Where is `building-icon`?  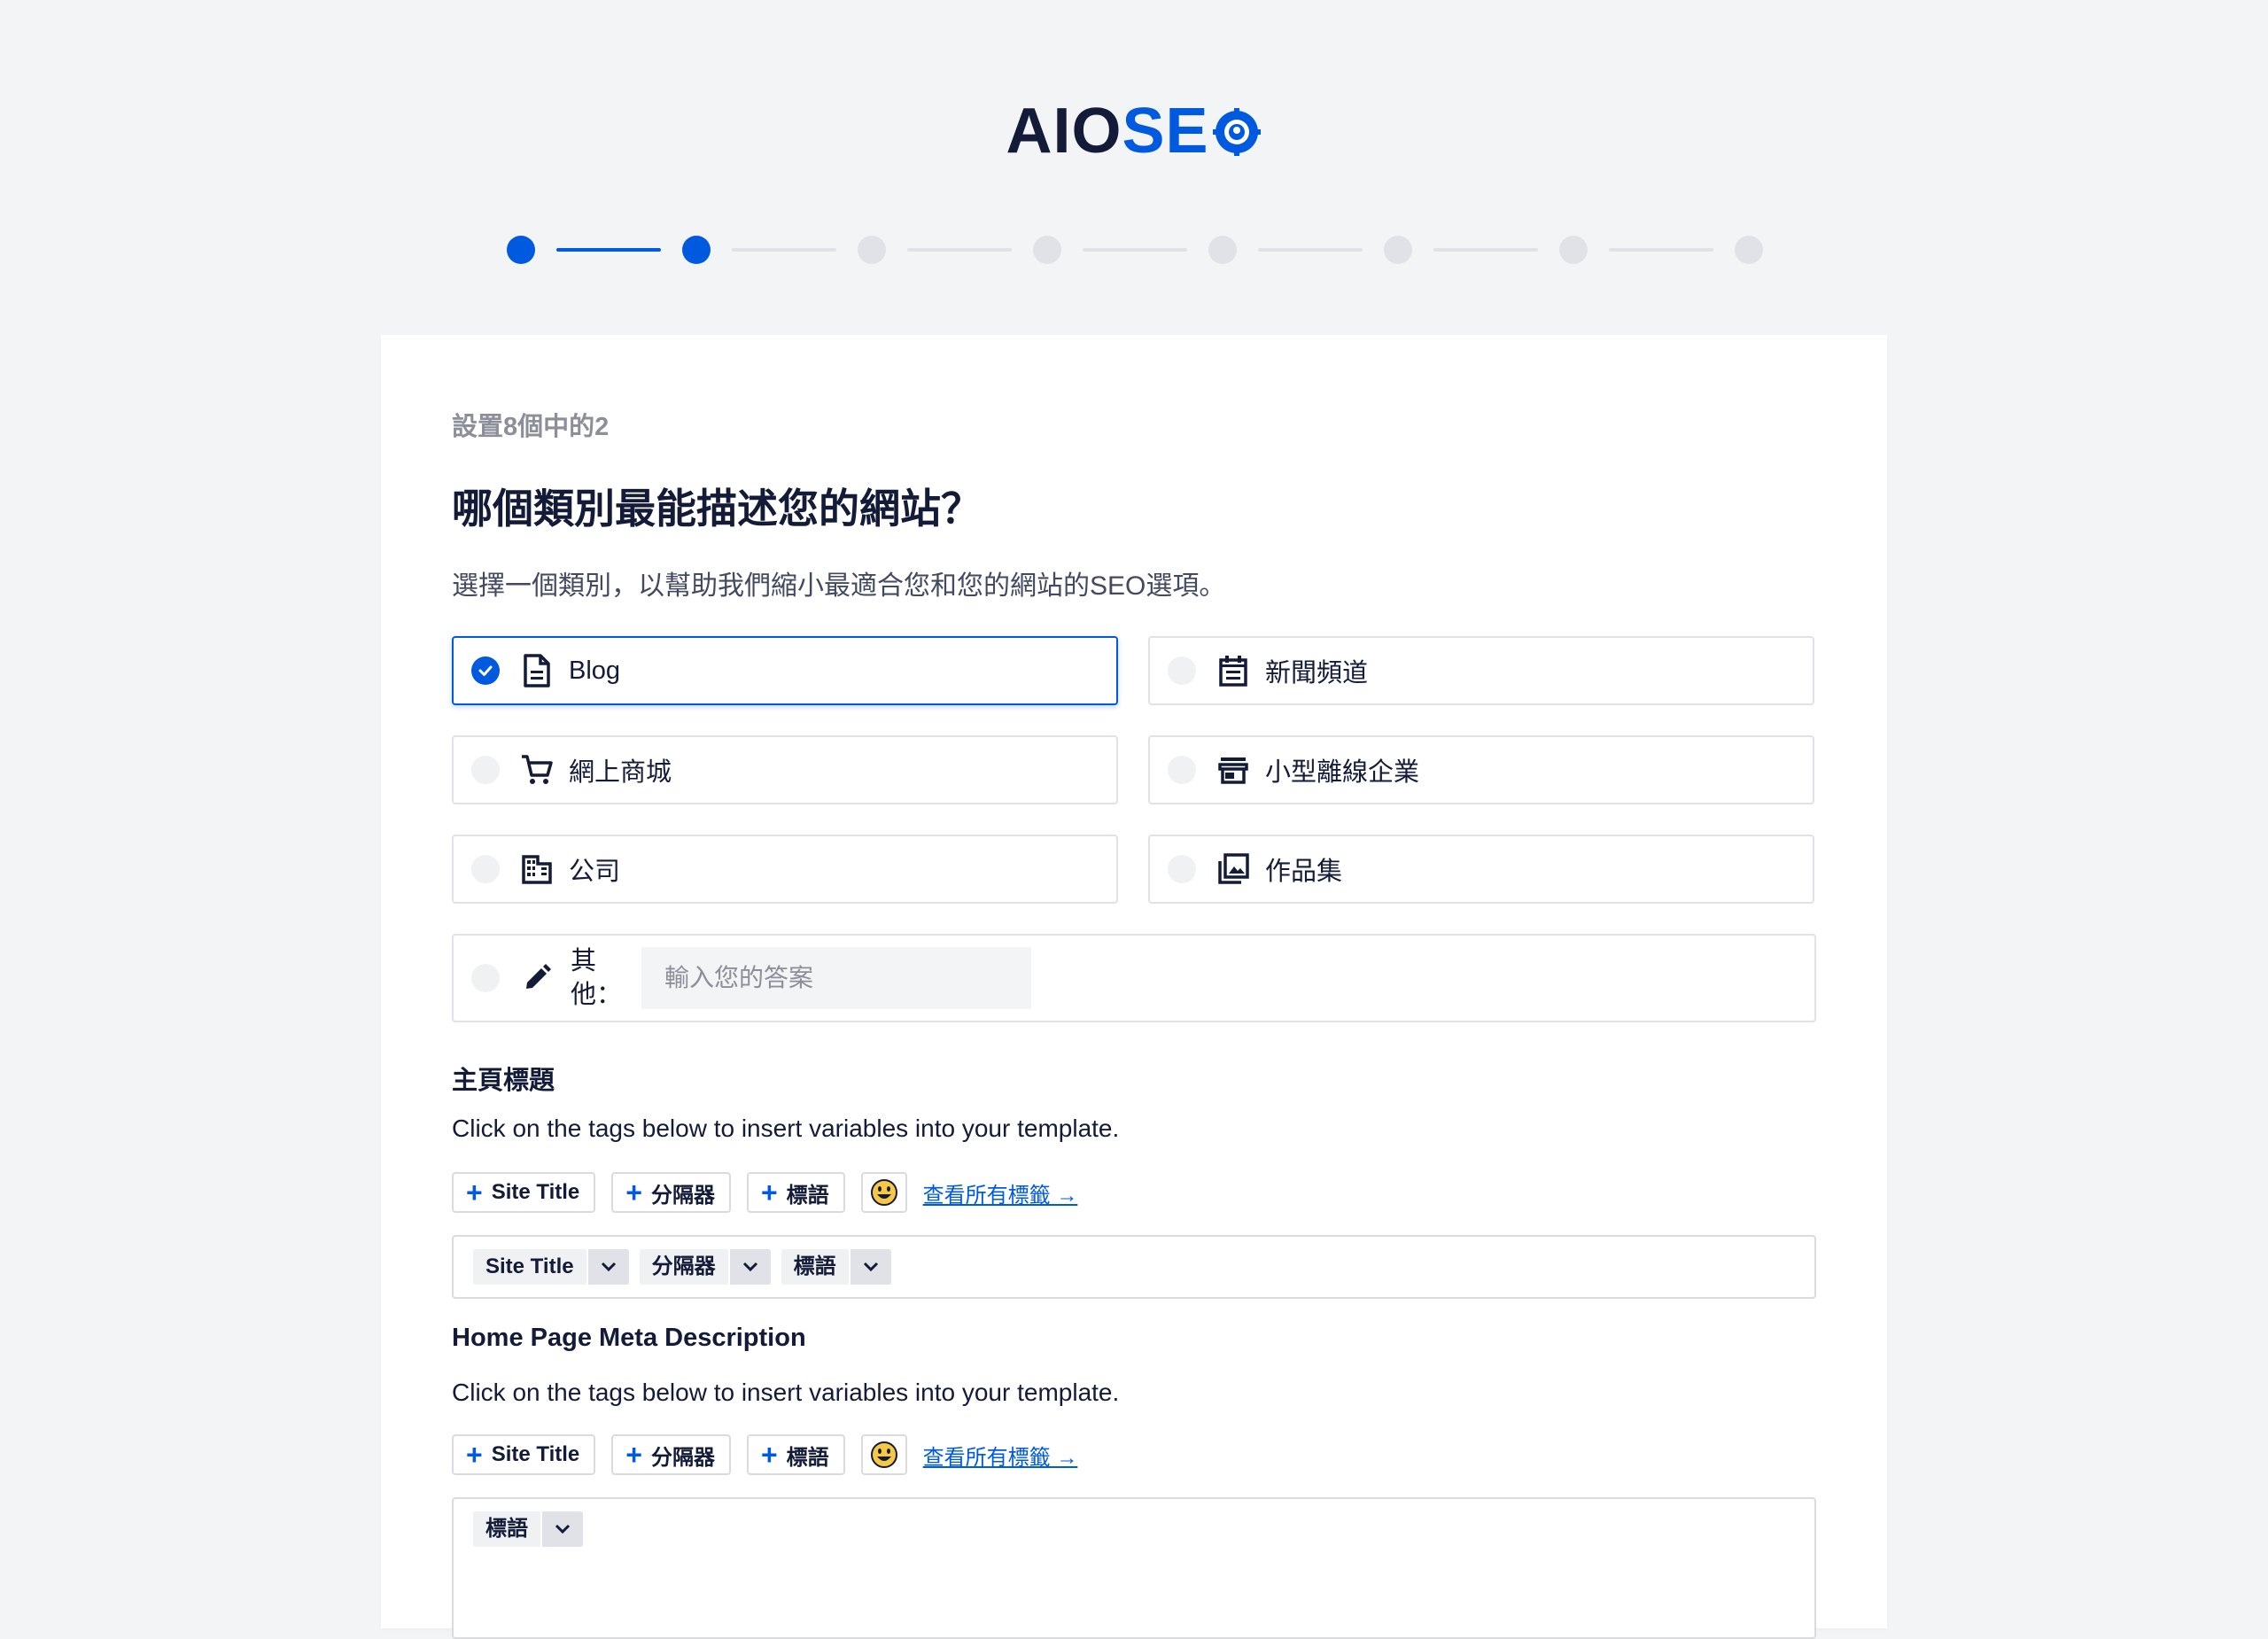 building-icon is located at coordinates (537, 869).